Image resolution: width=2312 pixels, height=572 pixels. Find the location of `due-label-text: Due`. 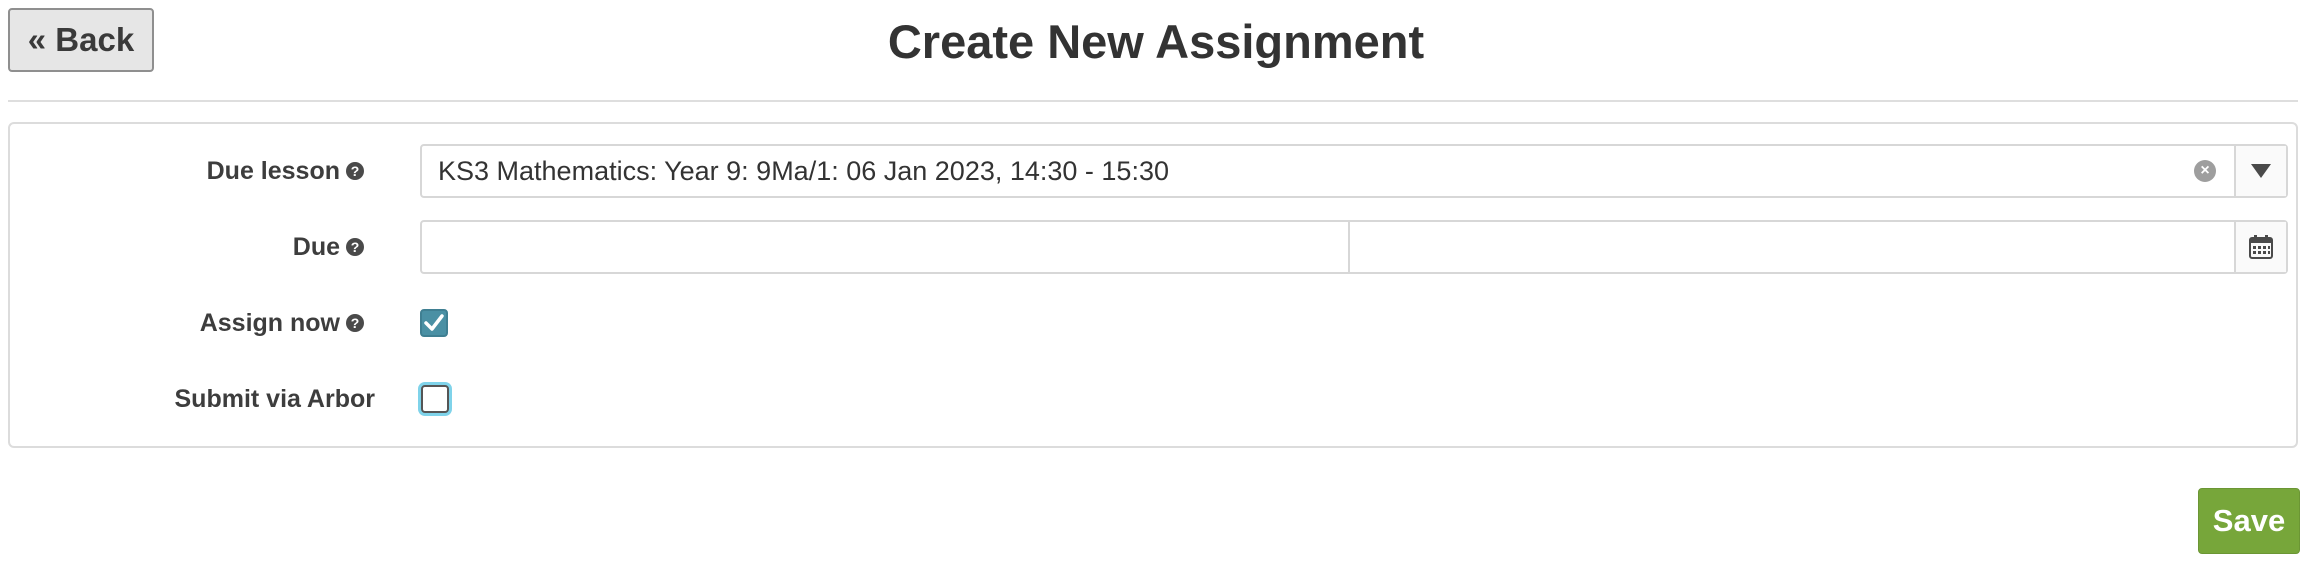

due-label-text: Due is located at coordinates (316, 246).